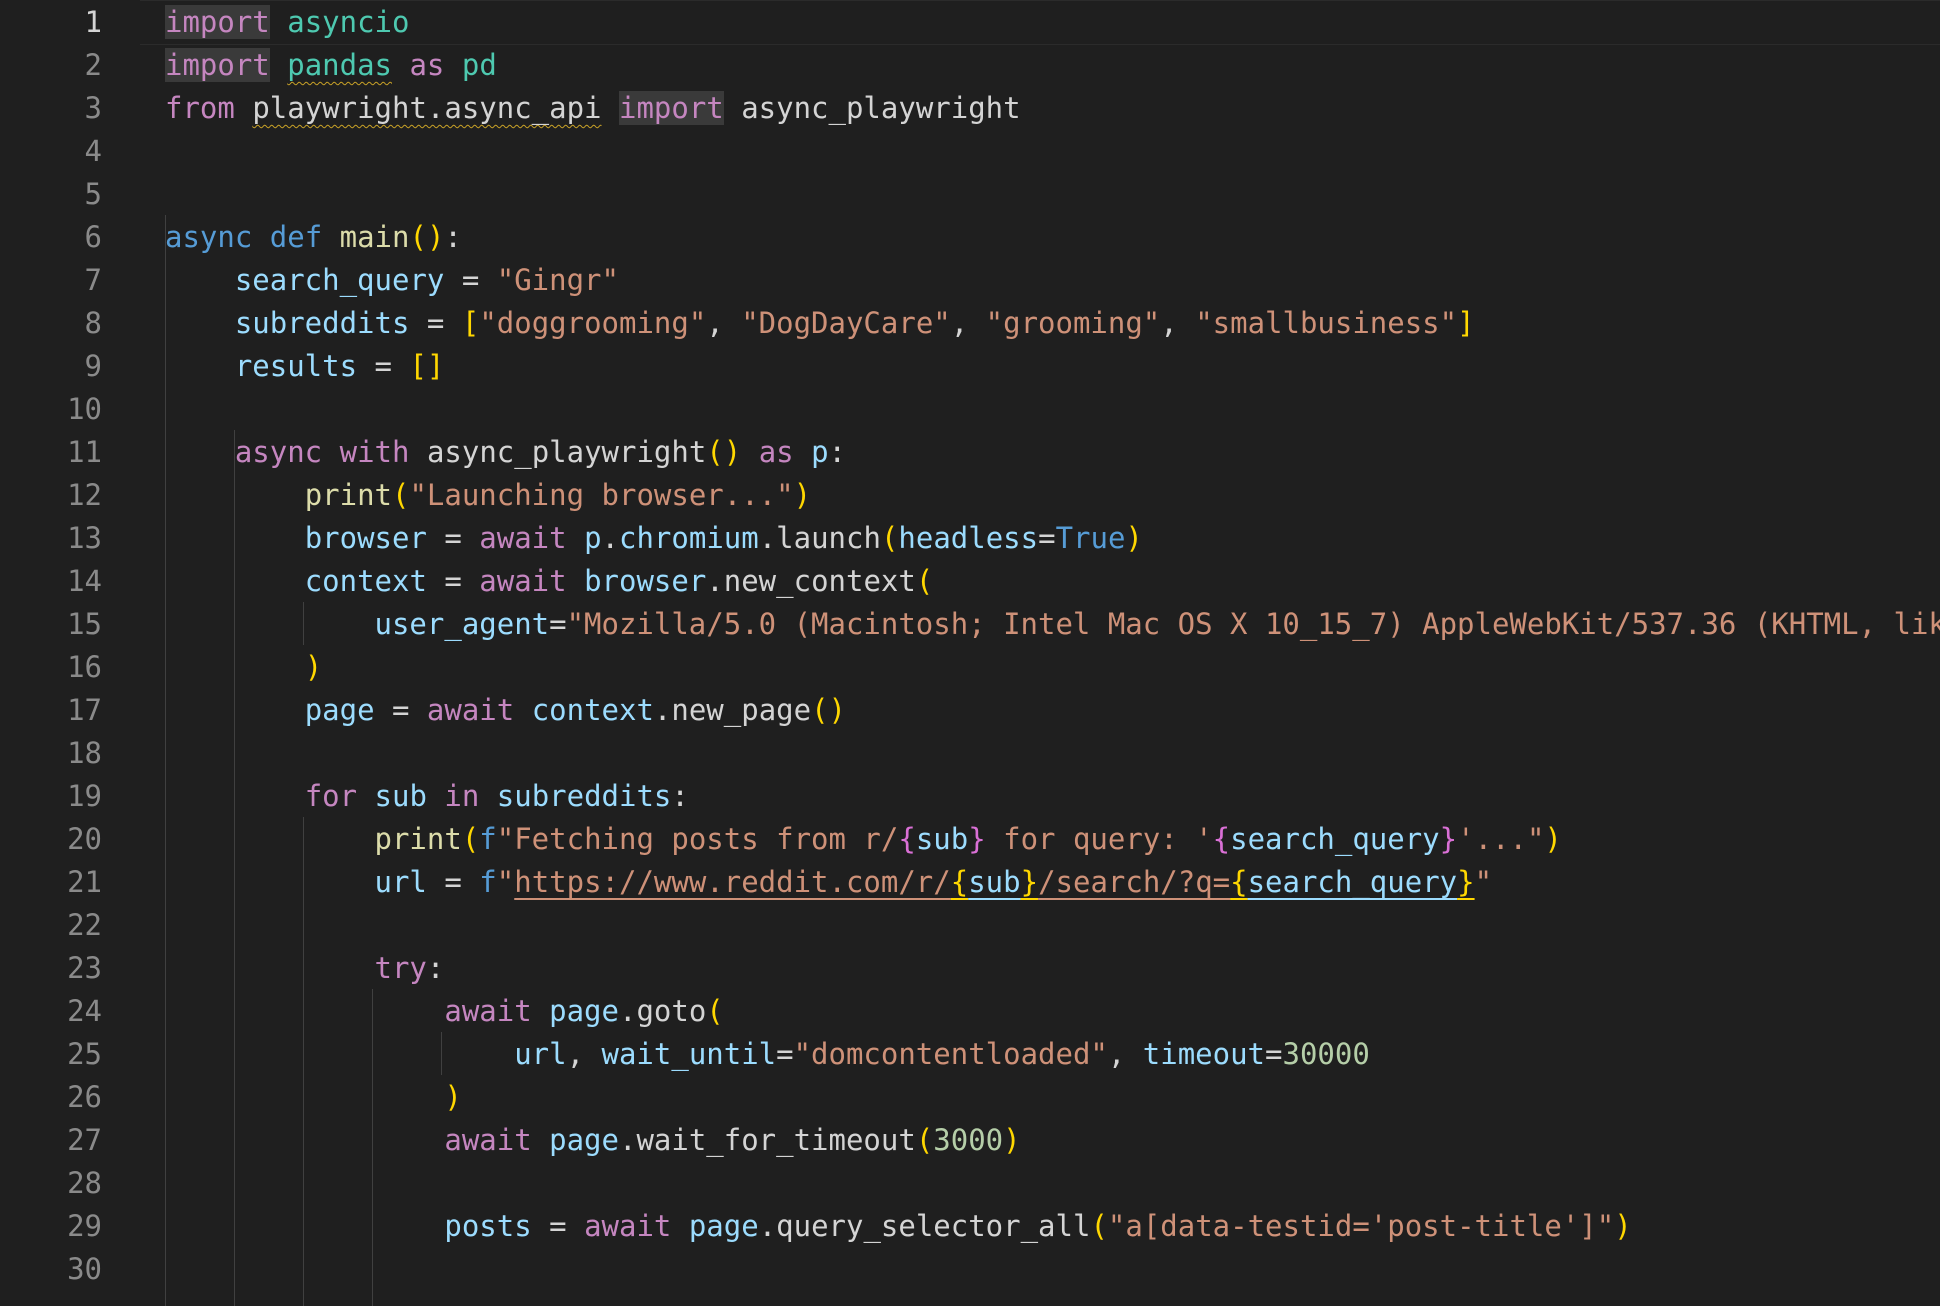 Image resolution: width=1940 pixels, height=1306 pixels. What do you see at coordinates (1012, 1140) in the screenshot?
I see `code-token: )` at bounding box center [1012, 1140].